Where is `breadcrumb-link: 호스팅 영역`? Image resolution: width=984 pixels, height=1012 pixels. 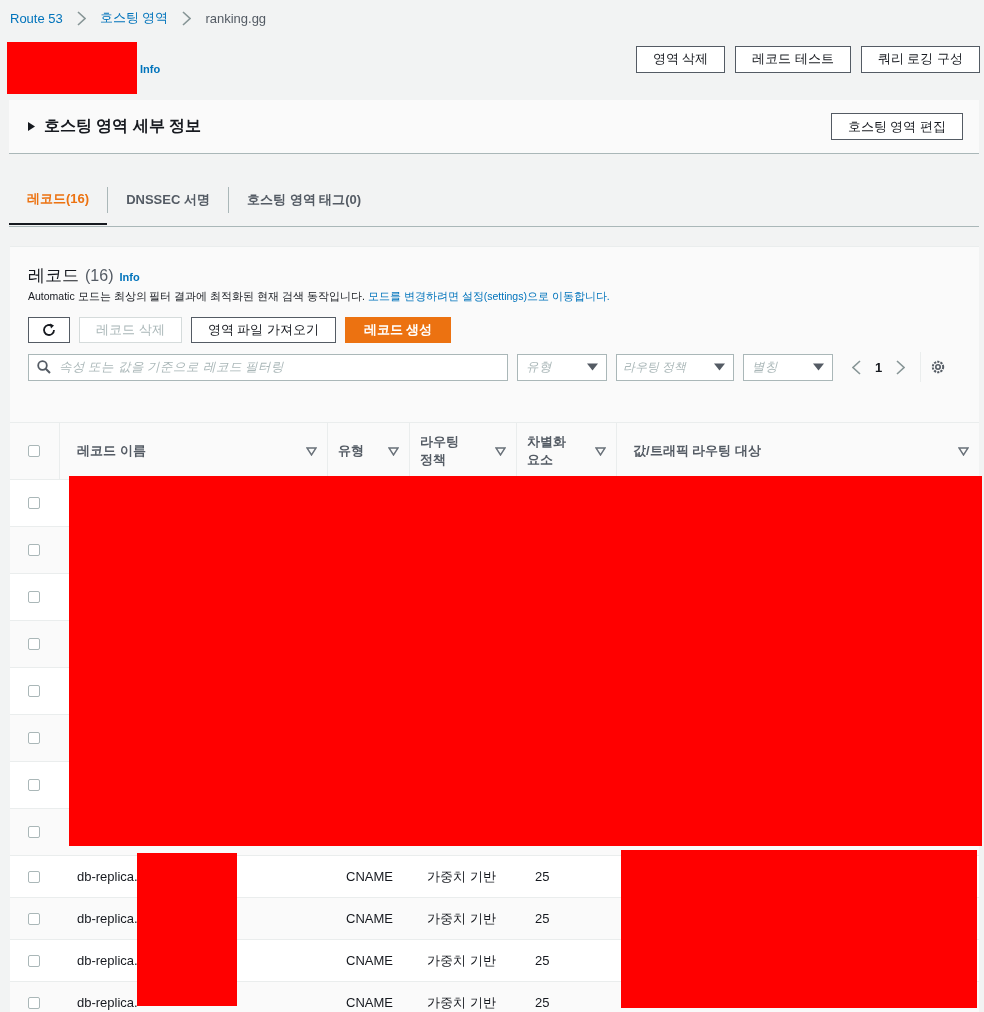 breadcrumb-link: 호스팅 영역 is located at coordinates (134, 18).